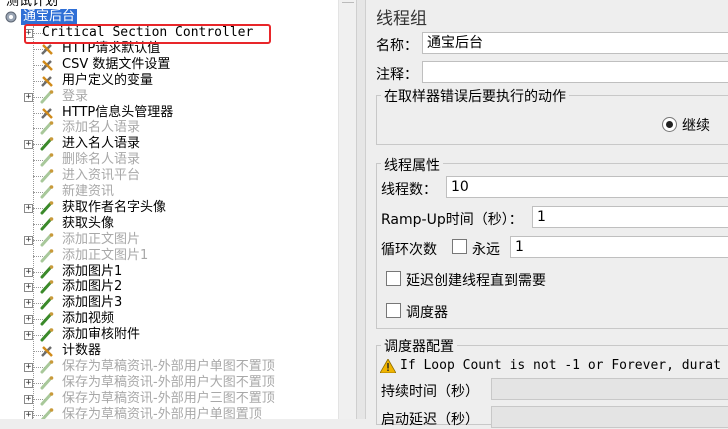 This screenshot has width=728, height=429. What do you see at coordinates (101, 176) in the screenshot?
I see `tree-item-label: 进入资讯平台` at bounding box center [101, 176].